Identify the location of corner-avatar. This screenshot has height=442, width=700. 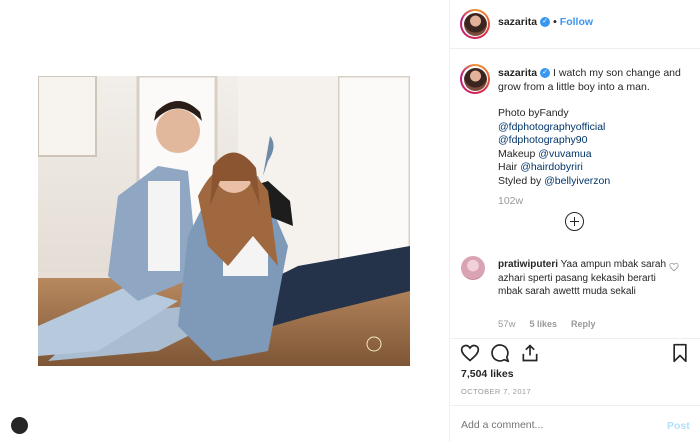
(19, 425).